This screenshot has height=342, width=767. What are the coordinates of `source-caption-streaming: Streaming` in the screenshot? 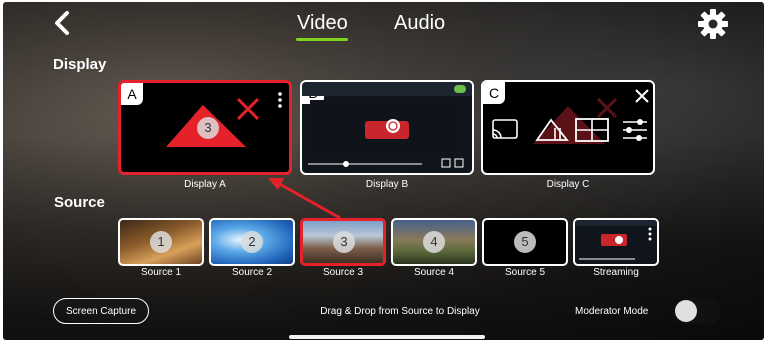 It's located at (616, 272).